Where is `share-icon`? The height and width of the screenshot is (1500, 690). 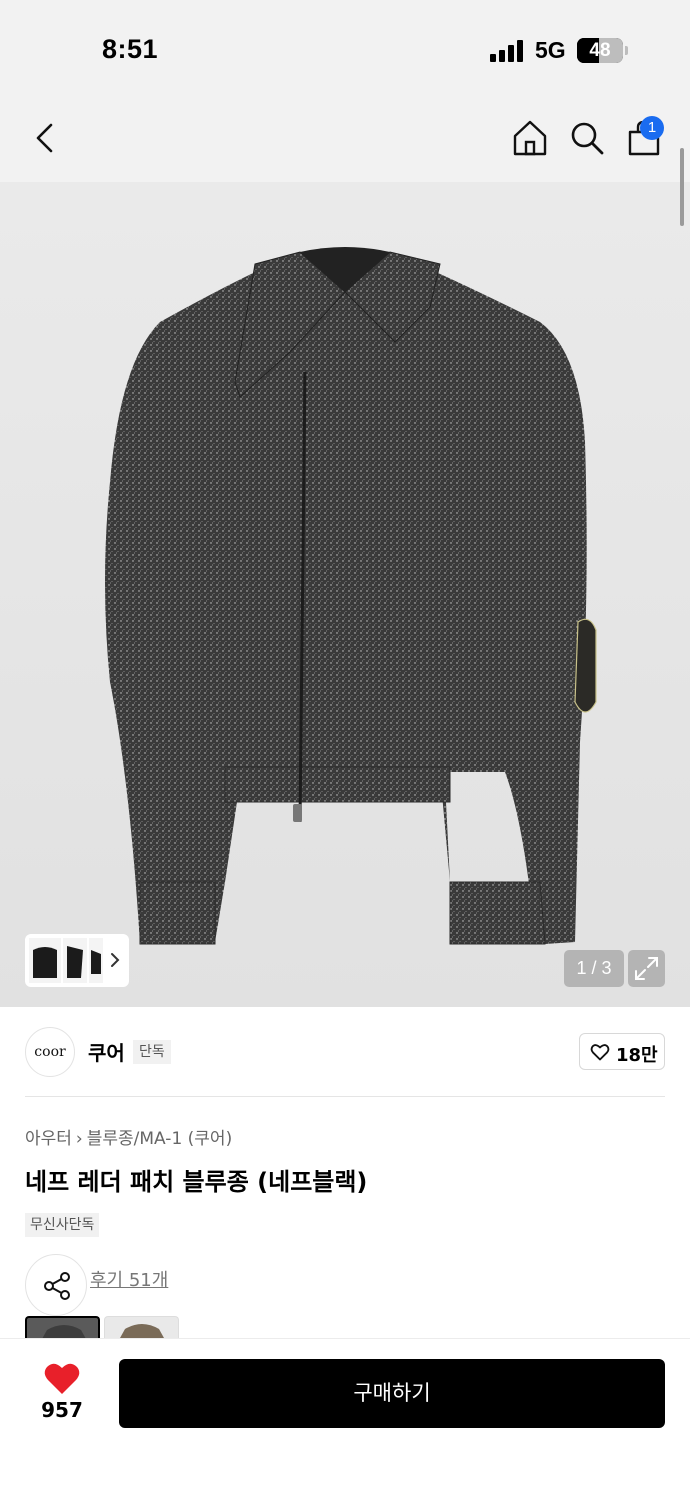
share-icon is located at coordinates (57, 1286).